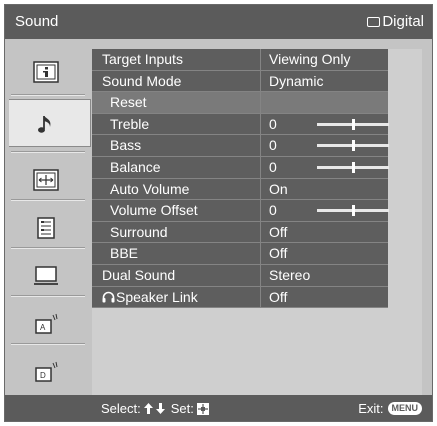  What do you see at coordinates (139, 274) in the screenshot?
I see `menu-row-label: Dual Sound` at bounding box center [139, 274].